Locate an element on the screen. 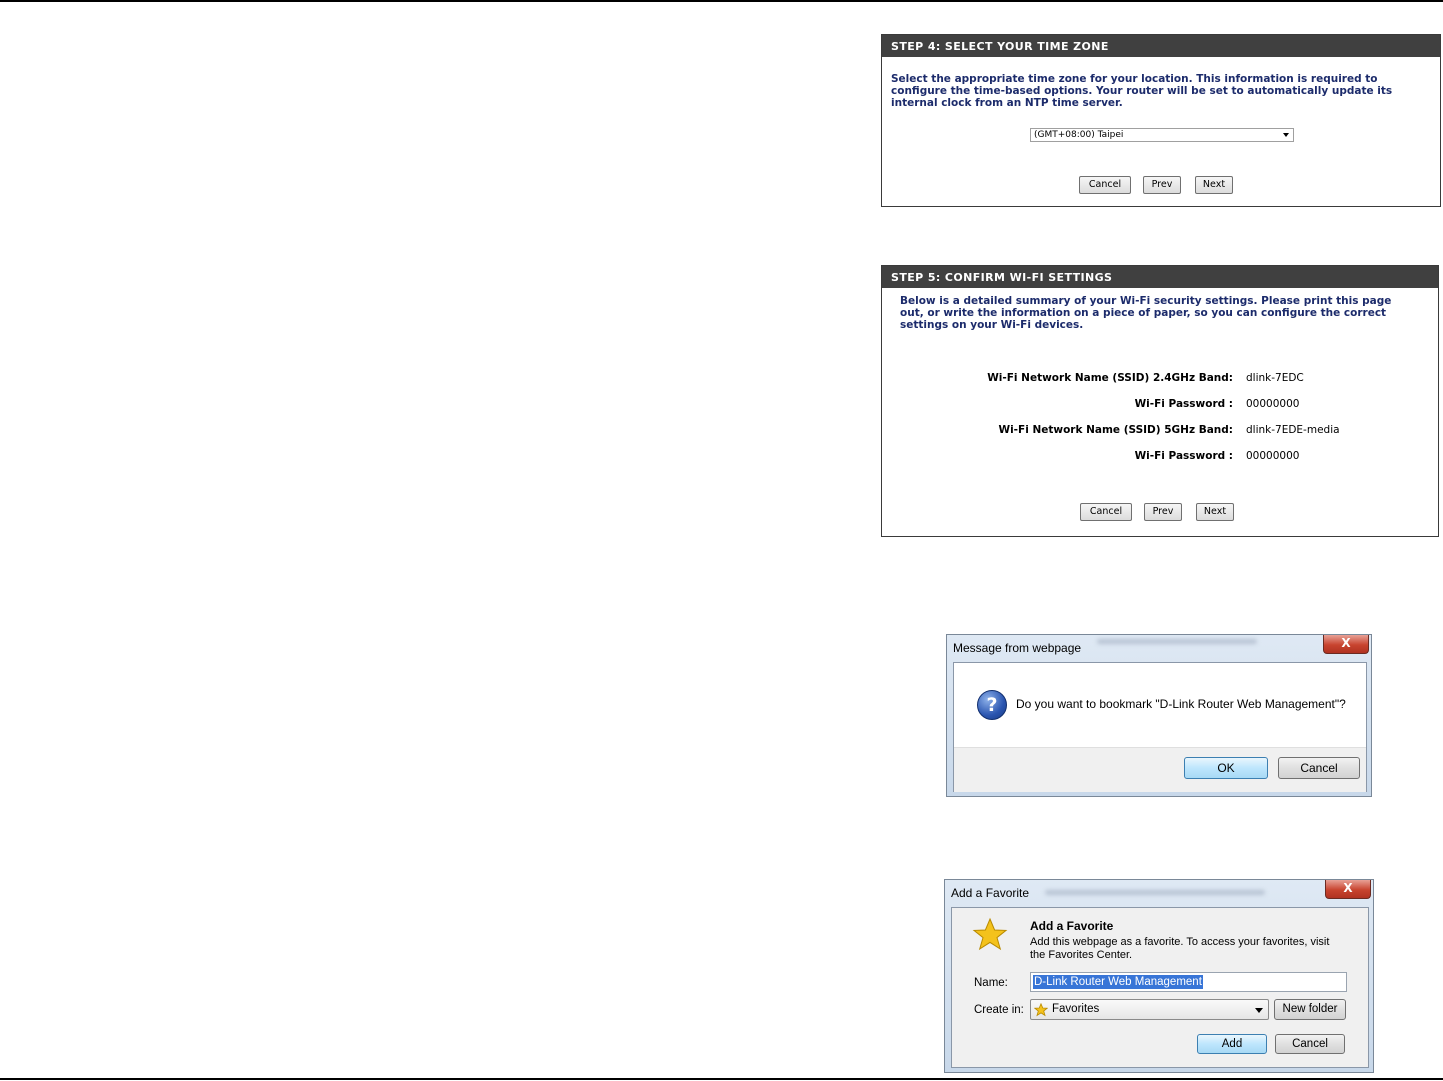 The height and width of the screenshot is (1081, 1443). timezone-value: (GMT+08:00) Taipei is located at coordinates (1079, 135).